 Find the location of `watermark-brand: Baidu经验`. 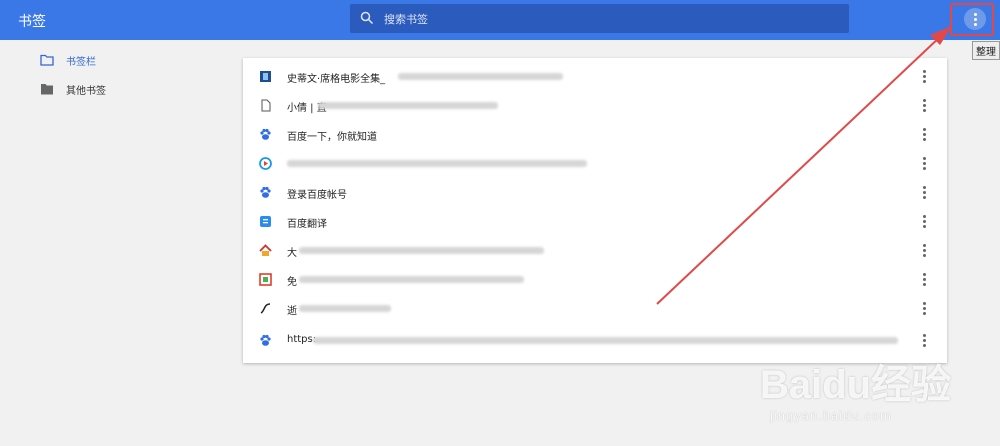

watermark-brand: Baidu经验 is located at coordinates (856, 385).